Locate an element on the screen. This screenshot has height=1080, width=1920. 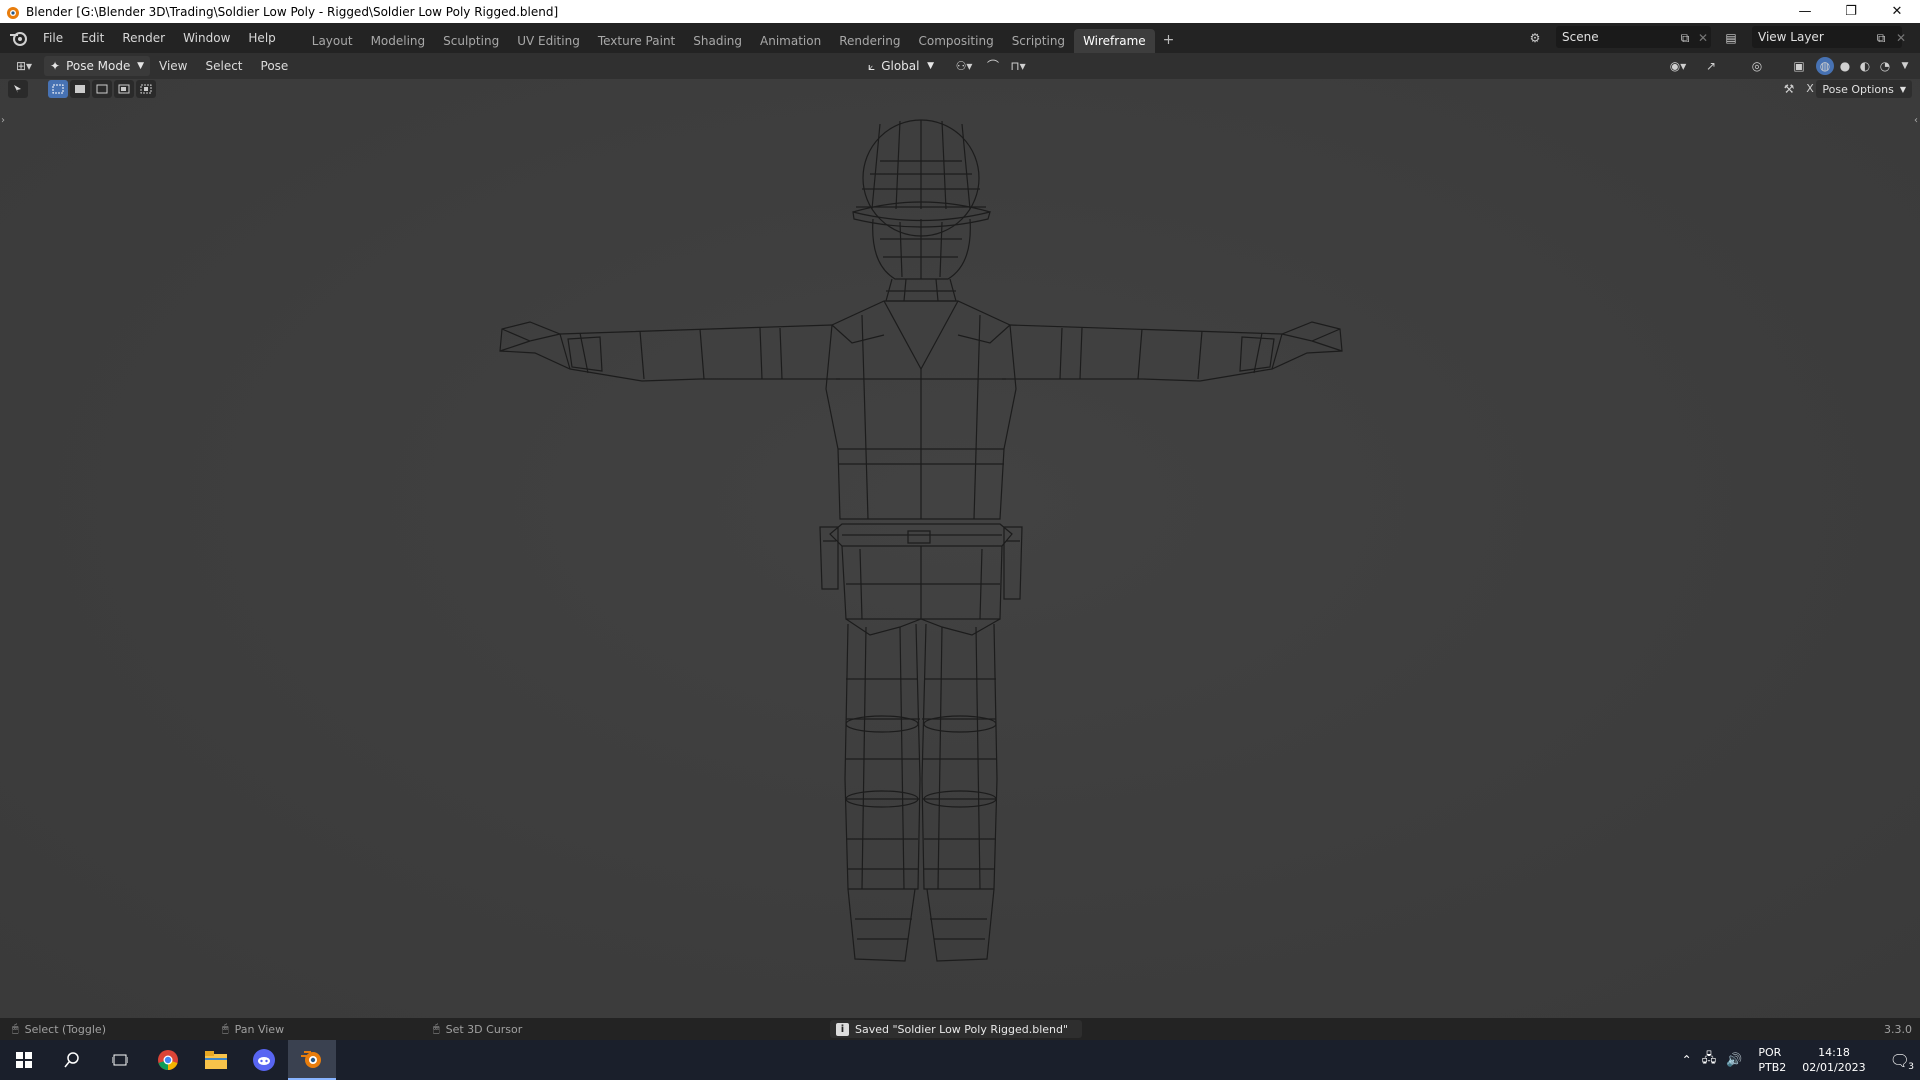
mode-label: Pose Mode is located at coordinates (98, 66).